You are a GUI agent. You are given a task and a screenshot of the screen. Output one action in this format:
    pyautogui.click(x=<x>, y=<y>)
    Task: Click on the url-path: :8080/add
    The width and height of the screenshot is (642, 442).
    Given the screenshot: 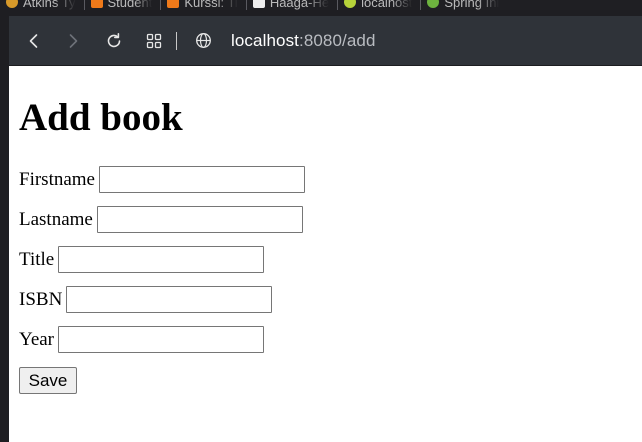 What is the action you would take?
    pyautogui.click(x=337, y=40)
    